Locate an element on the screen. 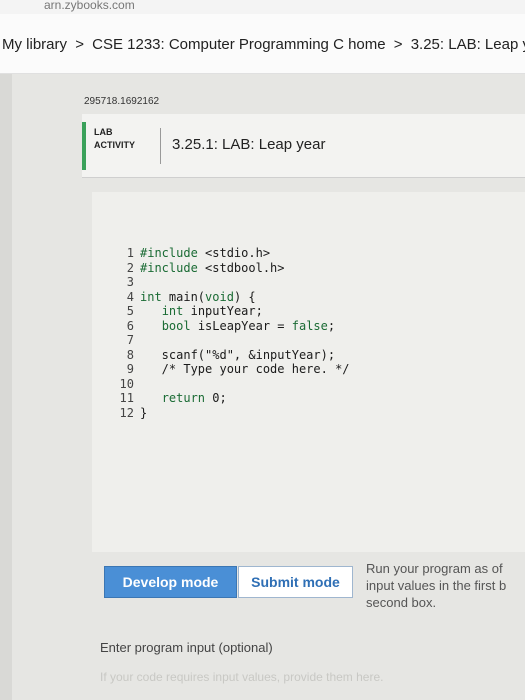 The width and height of the screenshot is (525, 700). line-number: 10 is located at coordinates (126, 383).